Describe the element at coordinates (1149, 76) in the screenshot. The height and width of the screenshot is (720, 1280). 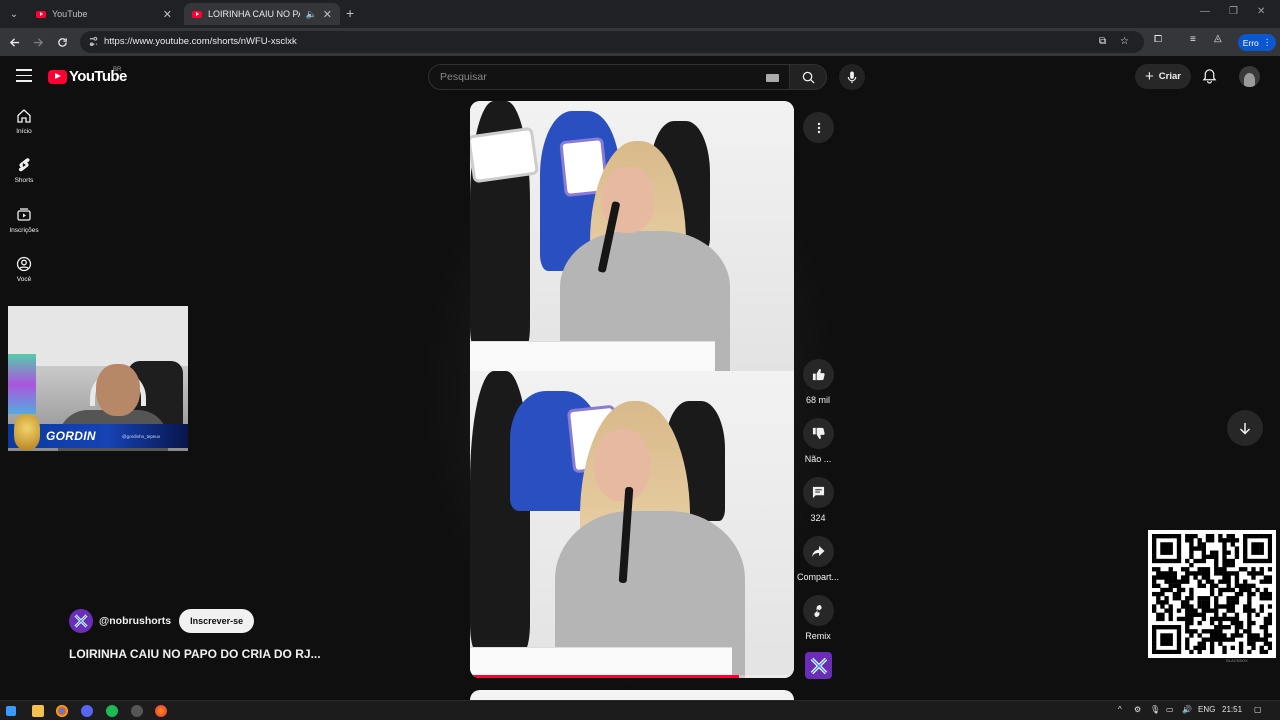
I see `plus-icon: +` at that location.